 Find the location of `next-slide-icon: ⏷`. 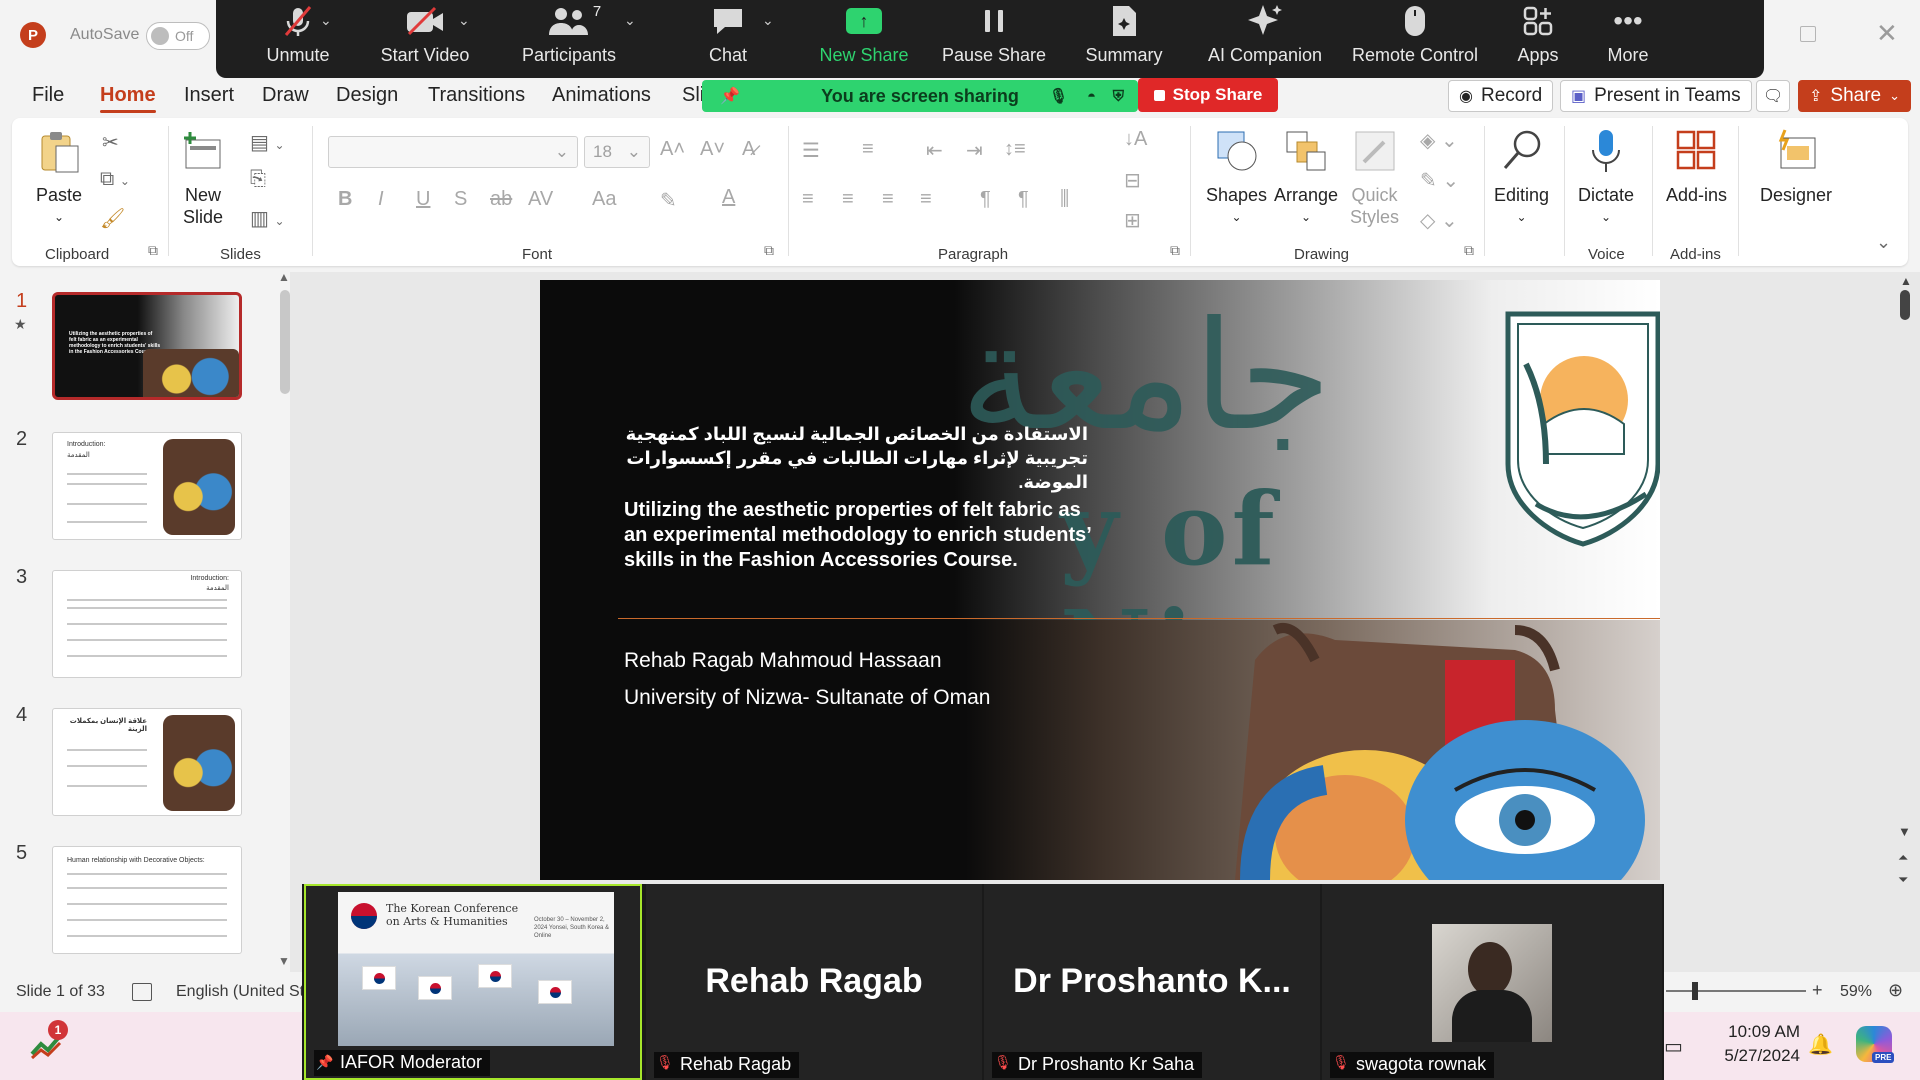

next-slide-icon: ⏷ is located at coordinates (1903, 880).